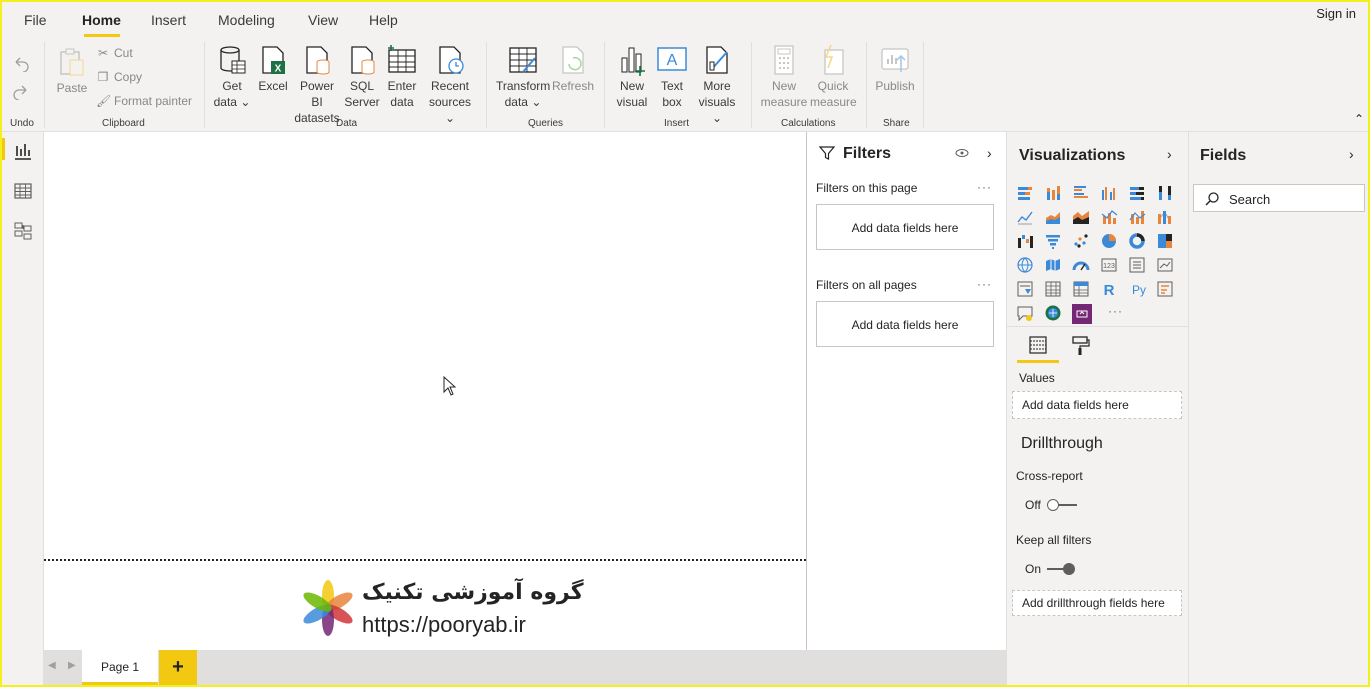 This screenshot has height=687, width=1370. I want to click on values-drop-zone: Add data fields here, so click(1097, 405).